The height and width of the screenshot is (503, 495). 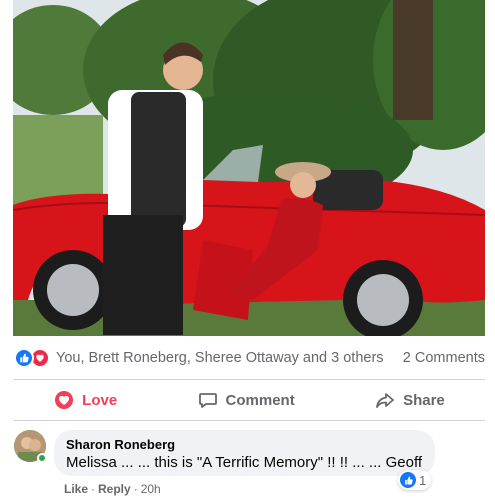 I want to click on share-icon, so click(x=385, y=400).